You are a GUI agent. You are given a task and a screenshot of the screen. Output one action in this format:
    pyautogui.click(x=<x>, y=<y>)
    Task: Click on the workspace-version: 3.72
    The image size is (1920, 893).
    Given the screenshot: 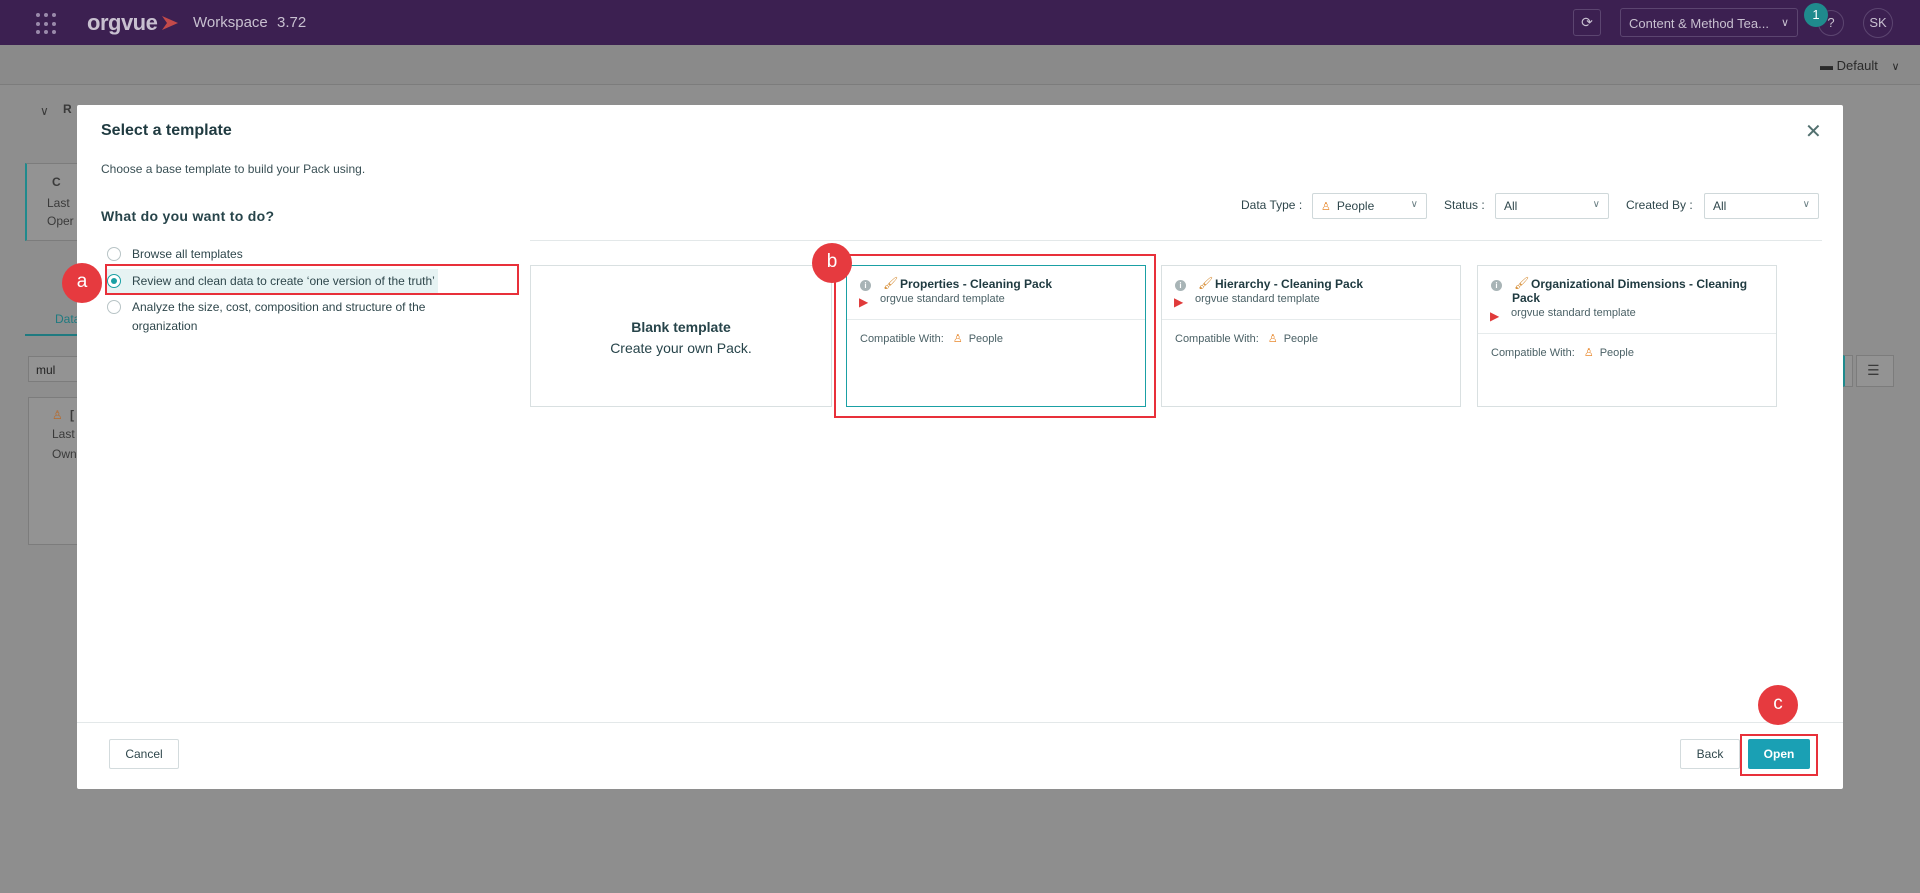 What is the action you would take?
    pyautogui.click(x=292, y=22)
    